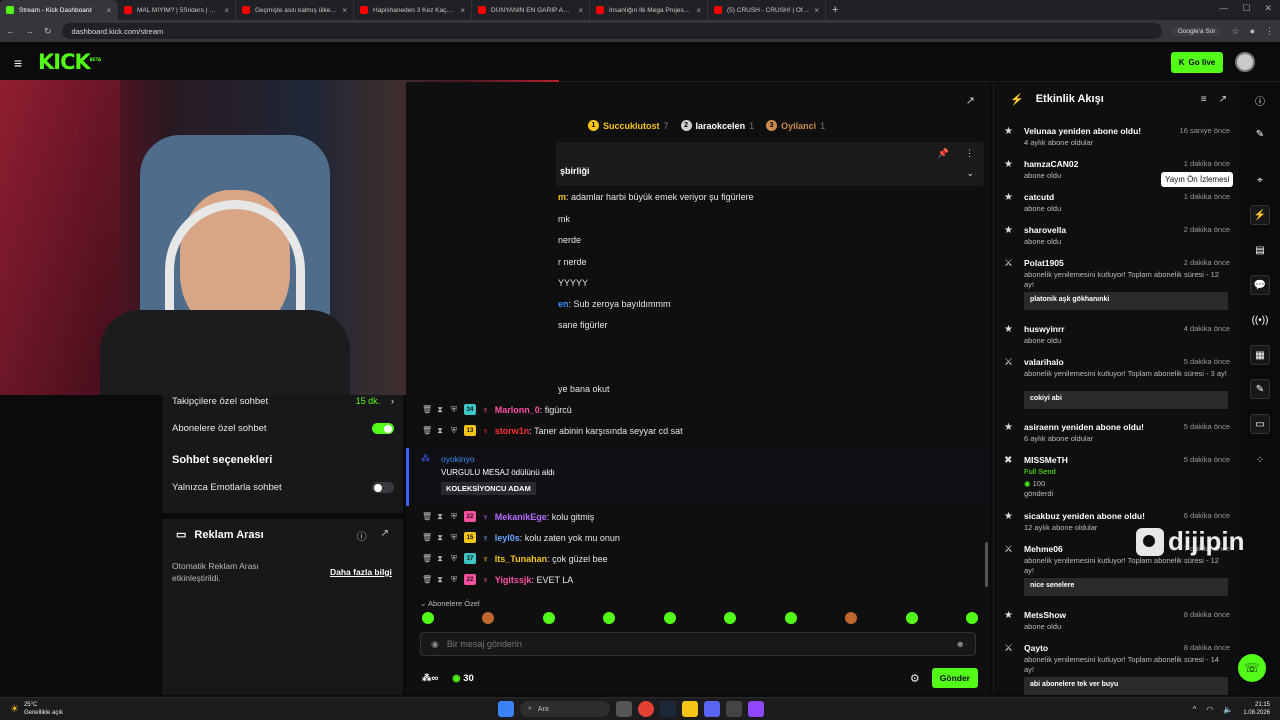 This screenshot has height=720, width=1280. I want to click on message-username: Its_Tunahan, so click(521, 559).